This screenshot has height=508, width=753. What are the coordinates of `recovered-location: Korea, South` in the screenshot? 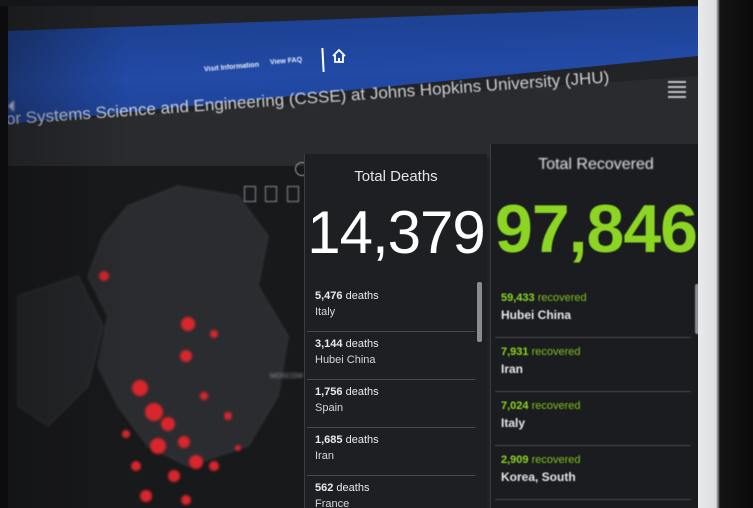 It's located at (538, 477).